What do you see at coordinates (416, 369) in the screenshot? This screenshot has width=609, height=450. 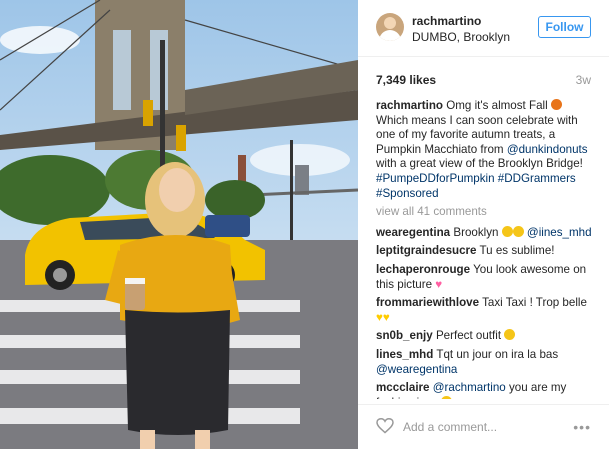 I see `comment-mention: @wearegentina` at bounding box center [416, 369].